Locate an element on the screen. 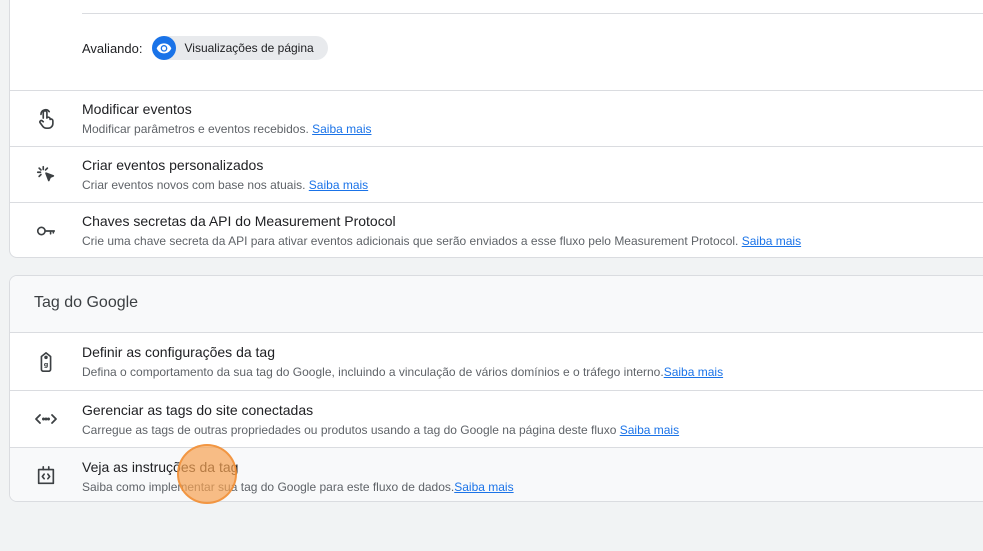 The image size is (983, 551). eye-icon is located at coordinates (164, 48).